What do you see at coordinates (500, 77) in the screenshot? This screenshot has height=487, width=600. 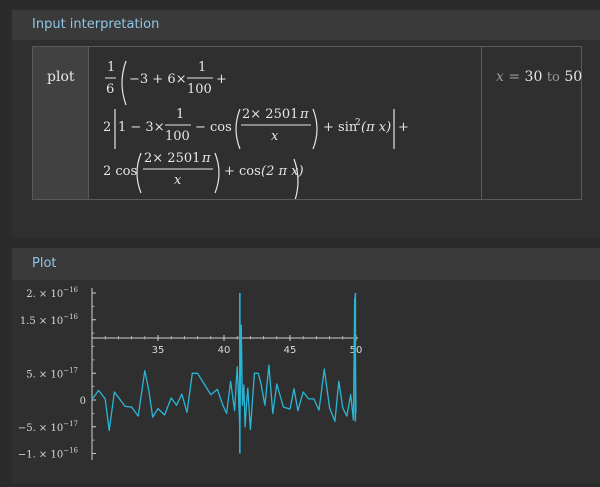 I see `range-variable: x` at bounding box center [500, 77].